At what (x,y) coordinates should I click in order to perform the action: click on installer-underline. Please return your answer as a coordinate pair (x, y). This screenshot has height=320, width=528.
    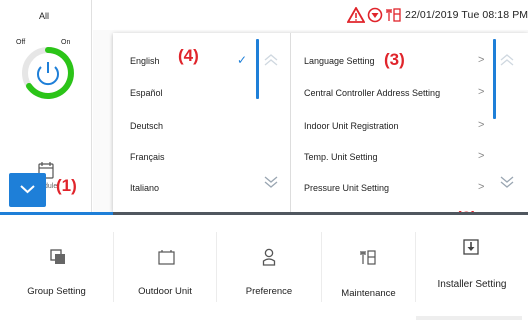
    Looking at the image, I should click on (469, 318).